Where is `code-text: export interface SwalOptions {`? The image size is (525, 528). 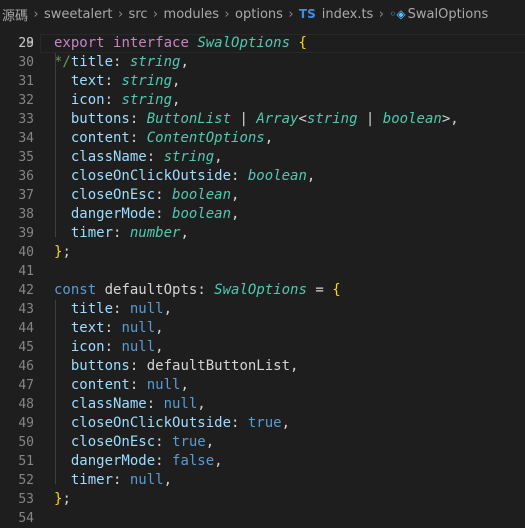
code-text: export interface SwalOptions { is located at coordinates (180, 43).